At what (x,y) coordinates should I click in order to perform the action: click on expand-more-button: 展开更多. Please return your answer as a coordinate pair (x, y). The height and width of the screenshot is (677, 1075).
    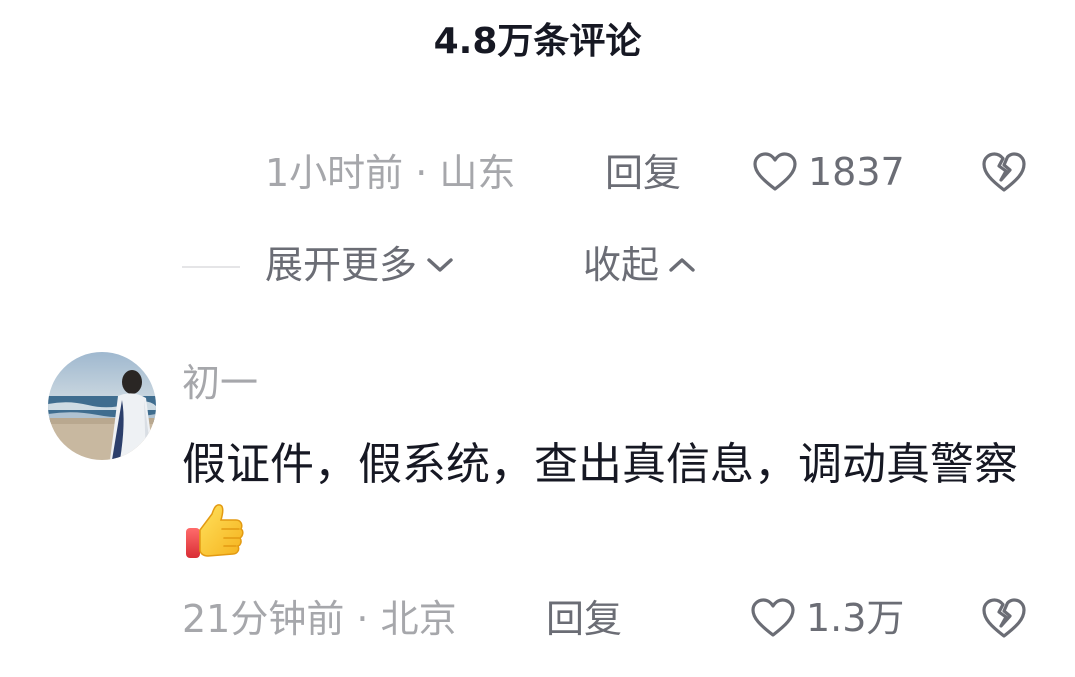
    Looking at the image, I should click on (360, 265).